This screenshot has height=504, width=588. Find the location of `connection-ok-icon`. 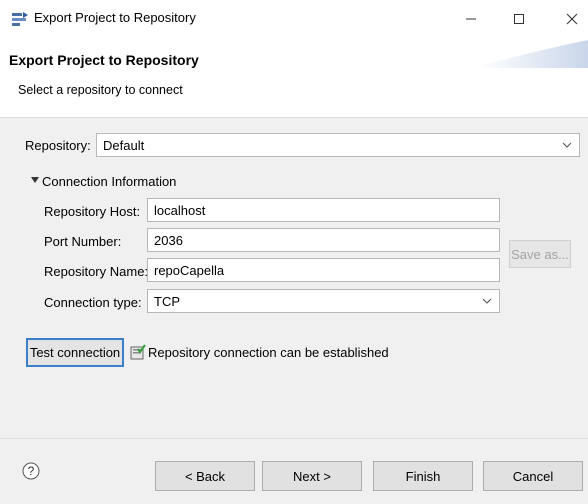

connection-ok-icon is located at coordinates (138, 352).